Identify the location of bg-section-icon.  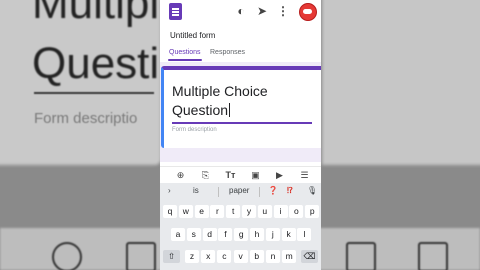
(433, 256).